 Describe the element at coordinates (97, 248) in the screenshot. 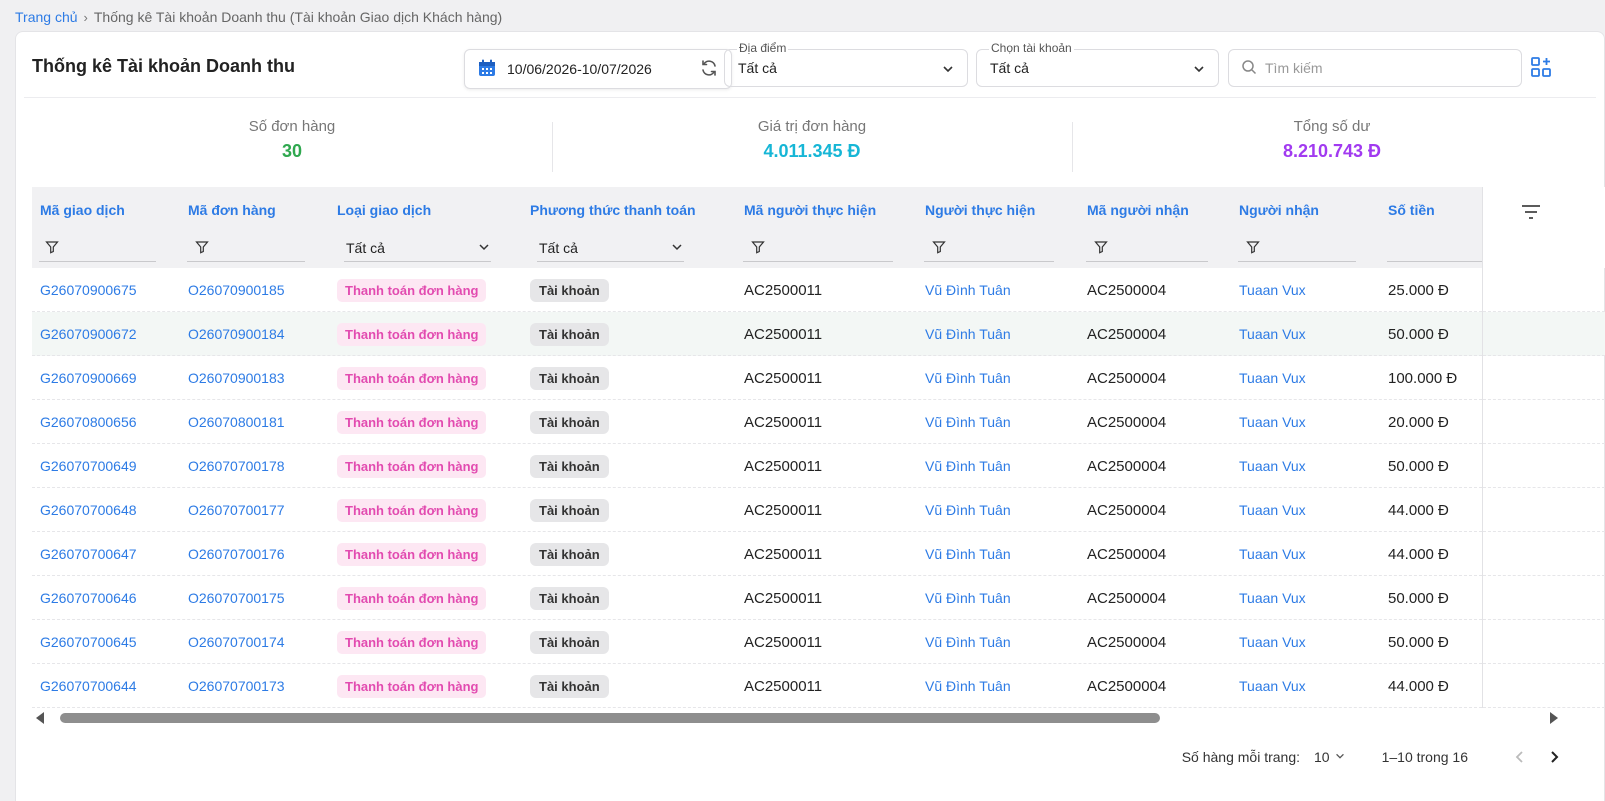

I see `filter-tx-input` at that location.